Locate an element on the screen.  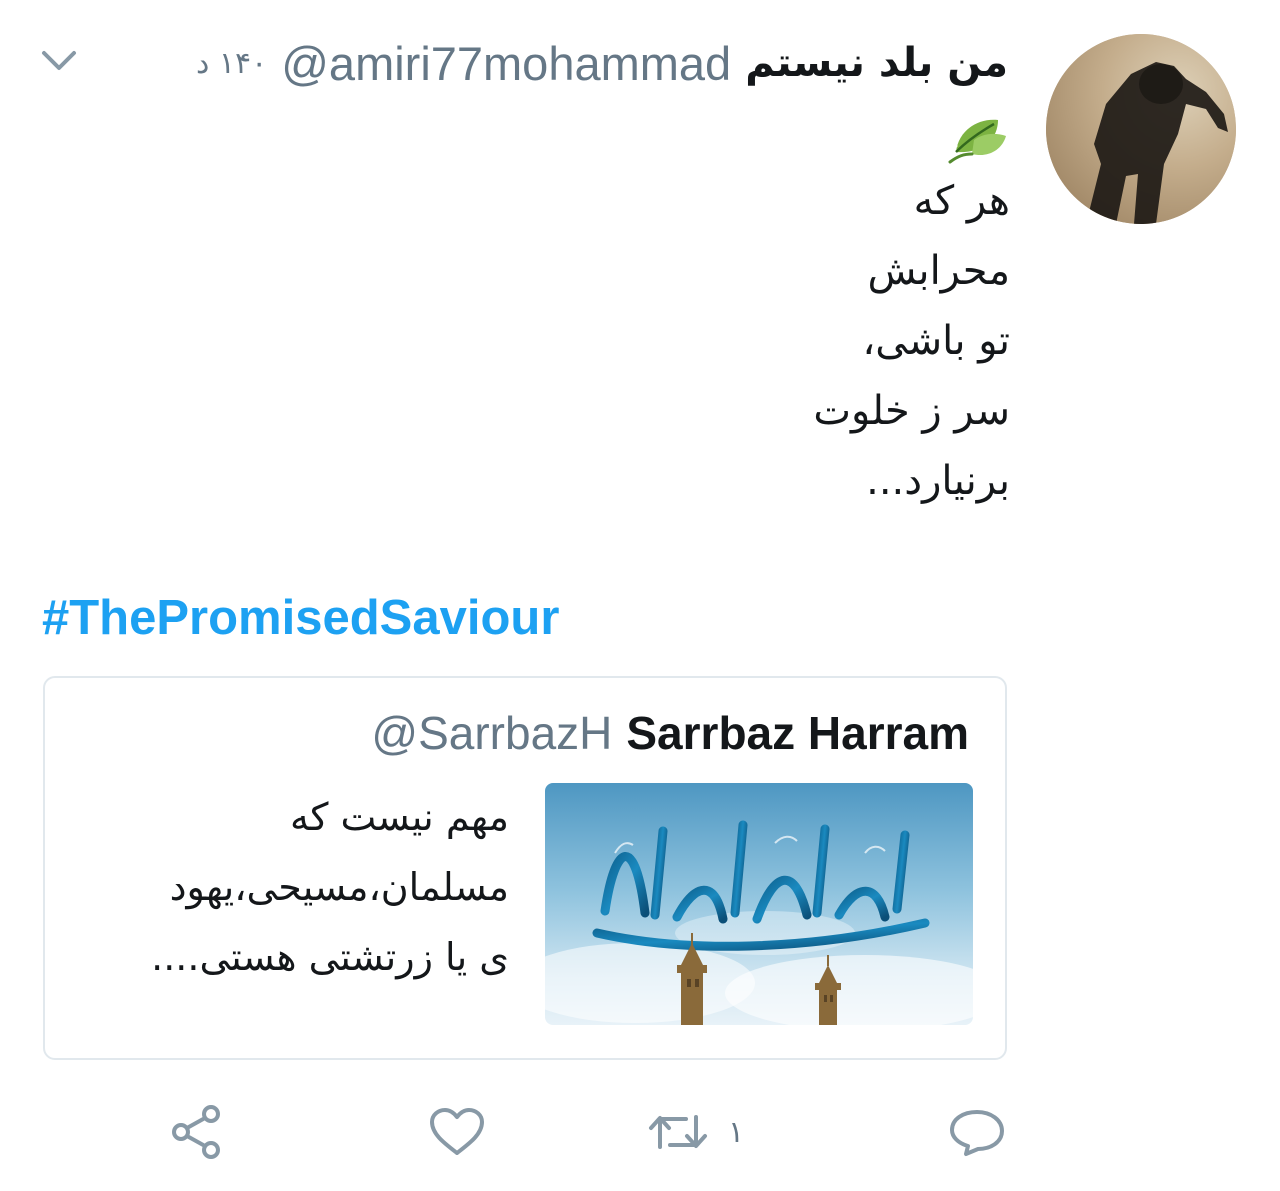
quoted-tweet-header: Sarrbaz Harram @SarrbazH is located at coordinates (670, 733).